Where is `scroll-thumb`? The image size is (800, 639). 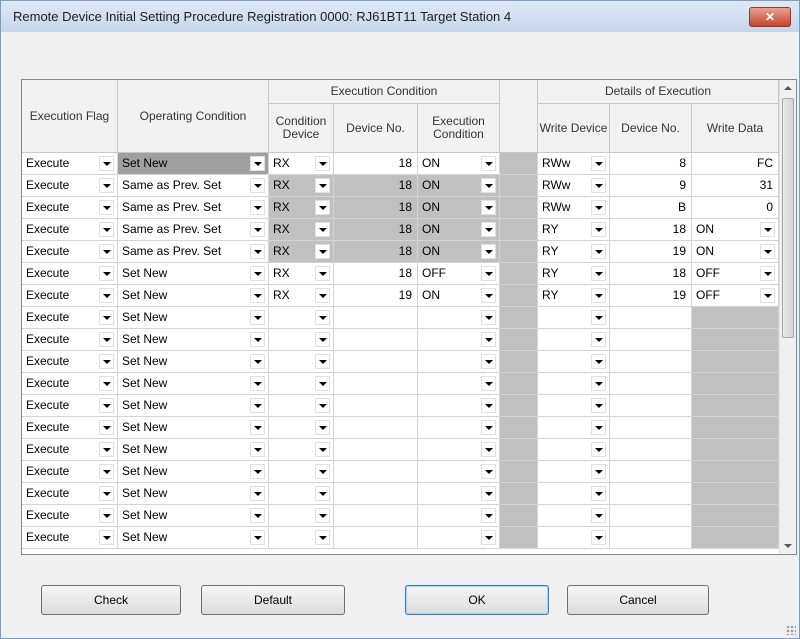
scroll-thumb is located at coordinates (788, 218).